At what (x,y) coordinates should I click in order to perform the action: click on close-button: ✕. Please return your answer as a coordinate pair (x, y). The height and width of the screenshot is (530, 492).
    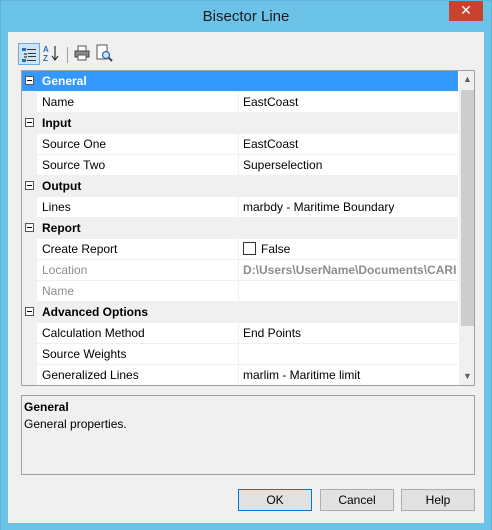
    Looking at the image, I should click on (466, 11).